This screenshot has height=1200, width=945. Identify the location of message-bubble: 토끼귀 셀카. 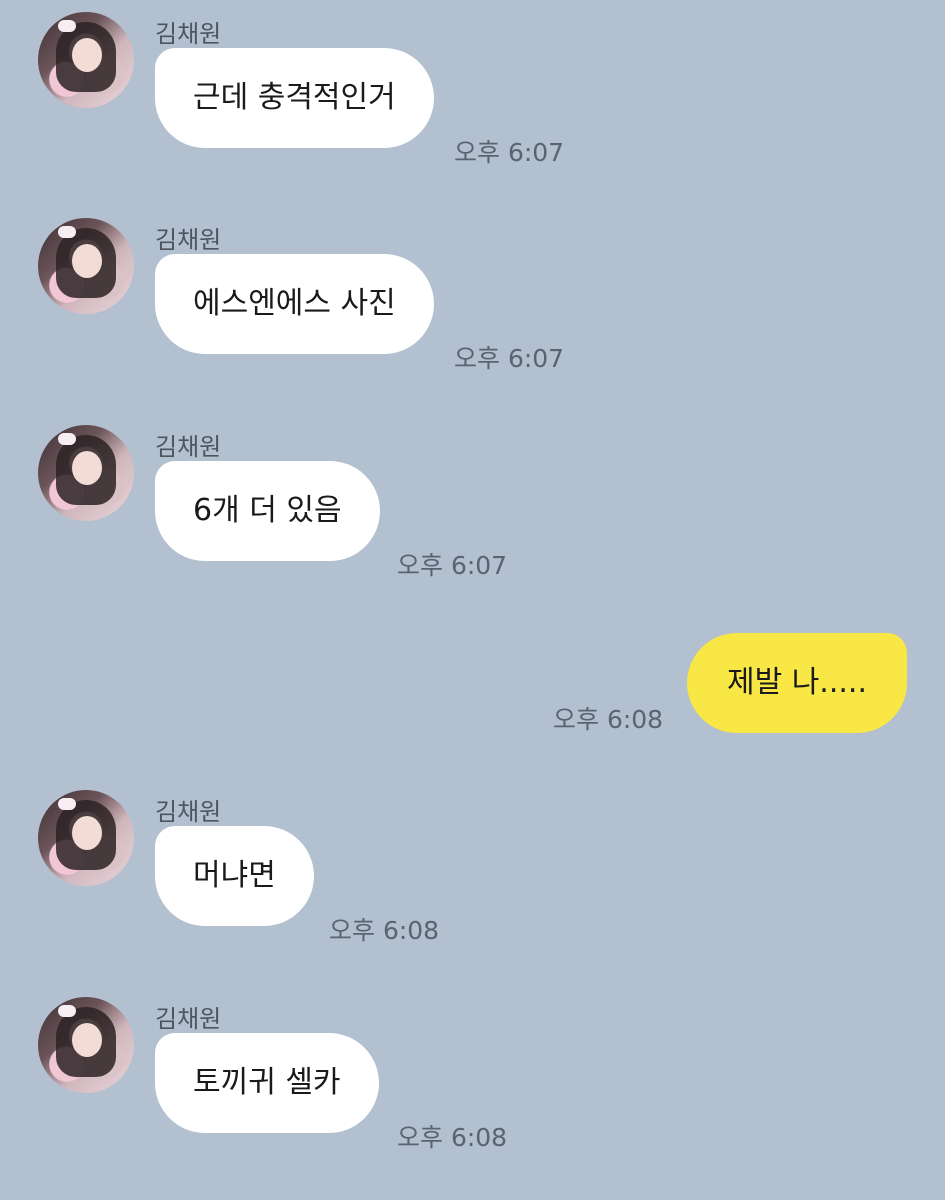
(267, 1083).